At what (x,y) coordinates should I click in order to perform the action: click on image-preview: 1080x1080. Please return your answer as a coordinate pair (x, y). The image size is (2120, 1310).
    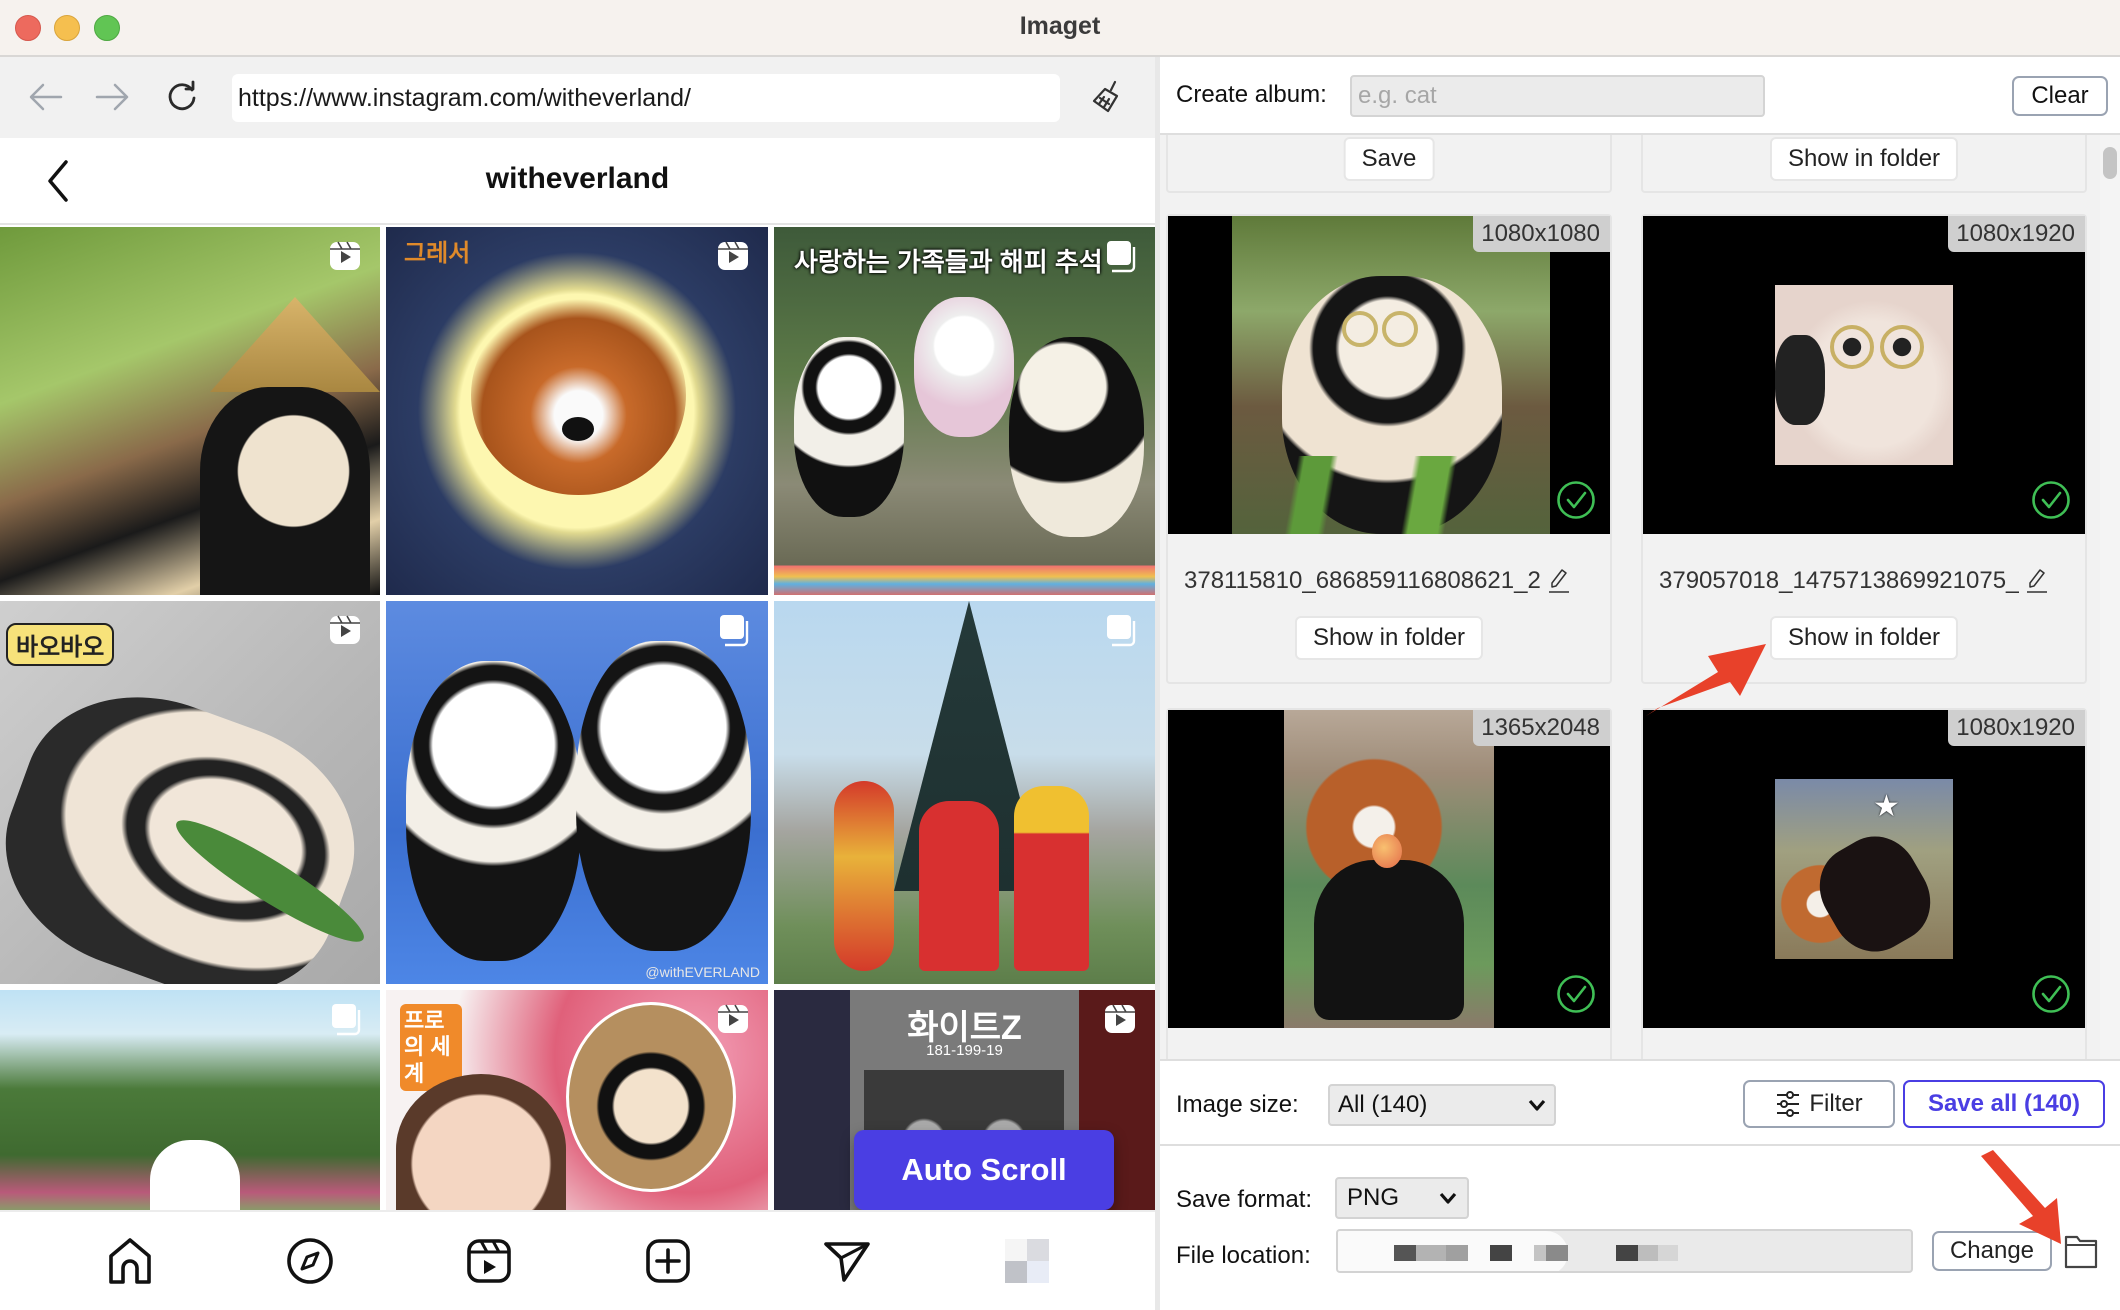
    Looking at the image, I should click on (1389, 375).